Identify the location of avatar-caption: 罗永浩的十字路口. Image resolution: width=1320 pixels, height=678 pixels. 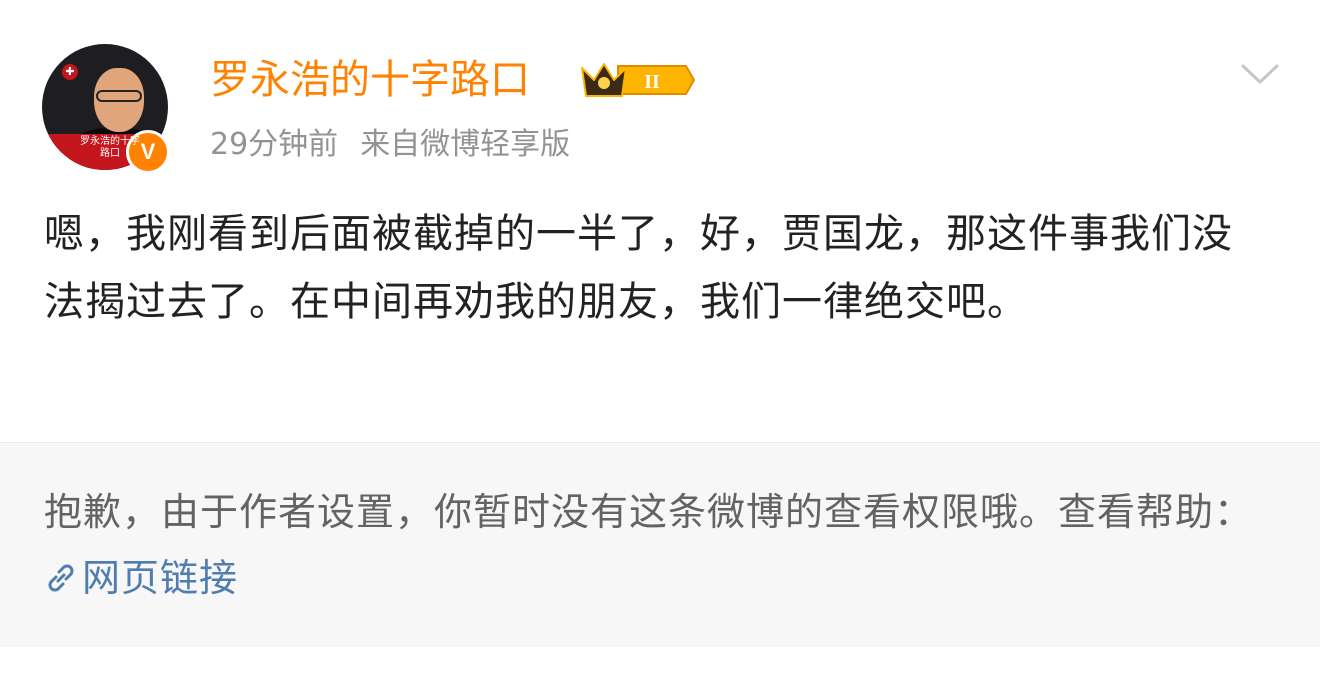
(110, 147).